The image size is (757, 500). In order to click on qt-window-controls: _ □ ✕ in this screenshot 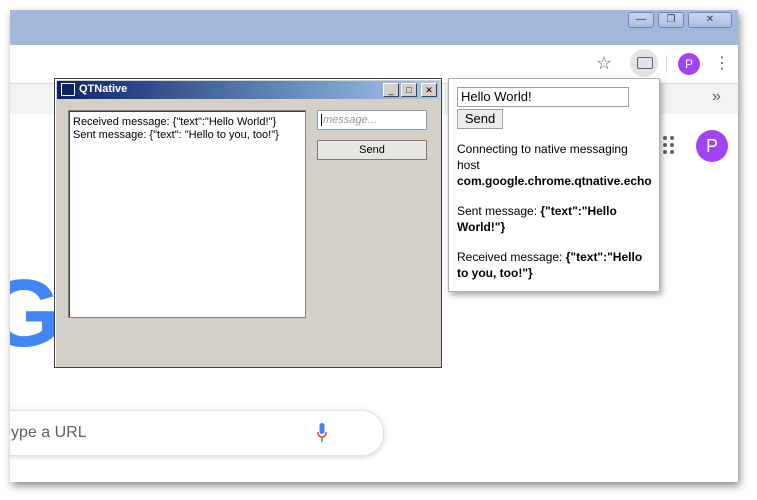, I will do `click(410, 90)`.